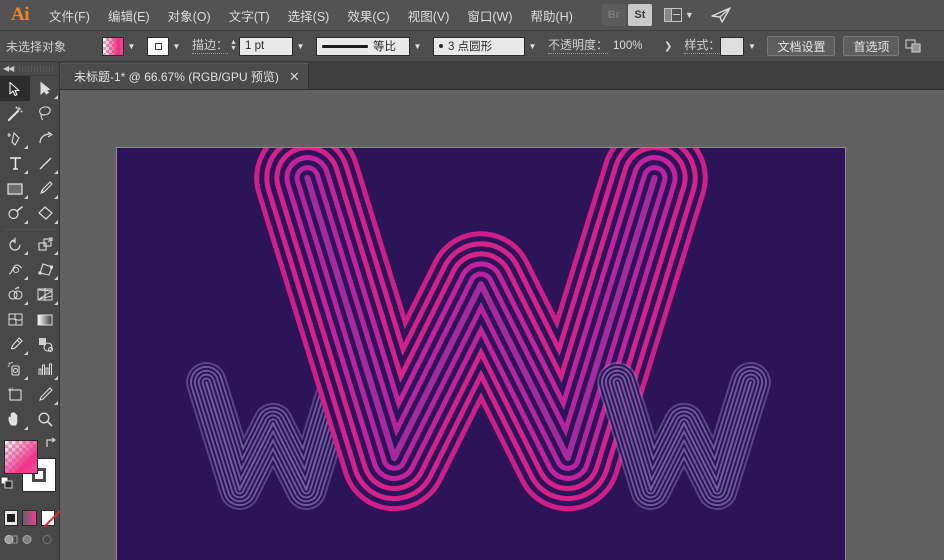  I want to click on menu-edit-label: 编辑(E), so click(128, 16).